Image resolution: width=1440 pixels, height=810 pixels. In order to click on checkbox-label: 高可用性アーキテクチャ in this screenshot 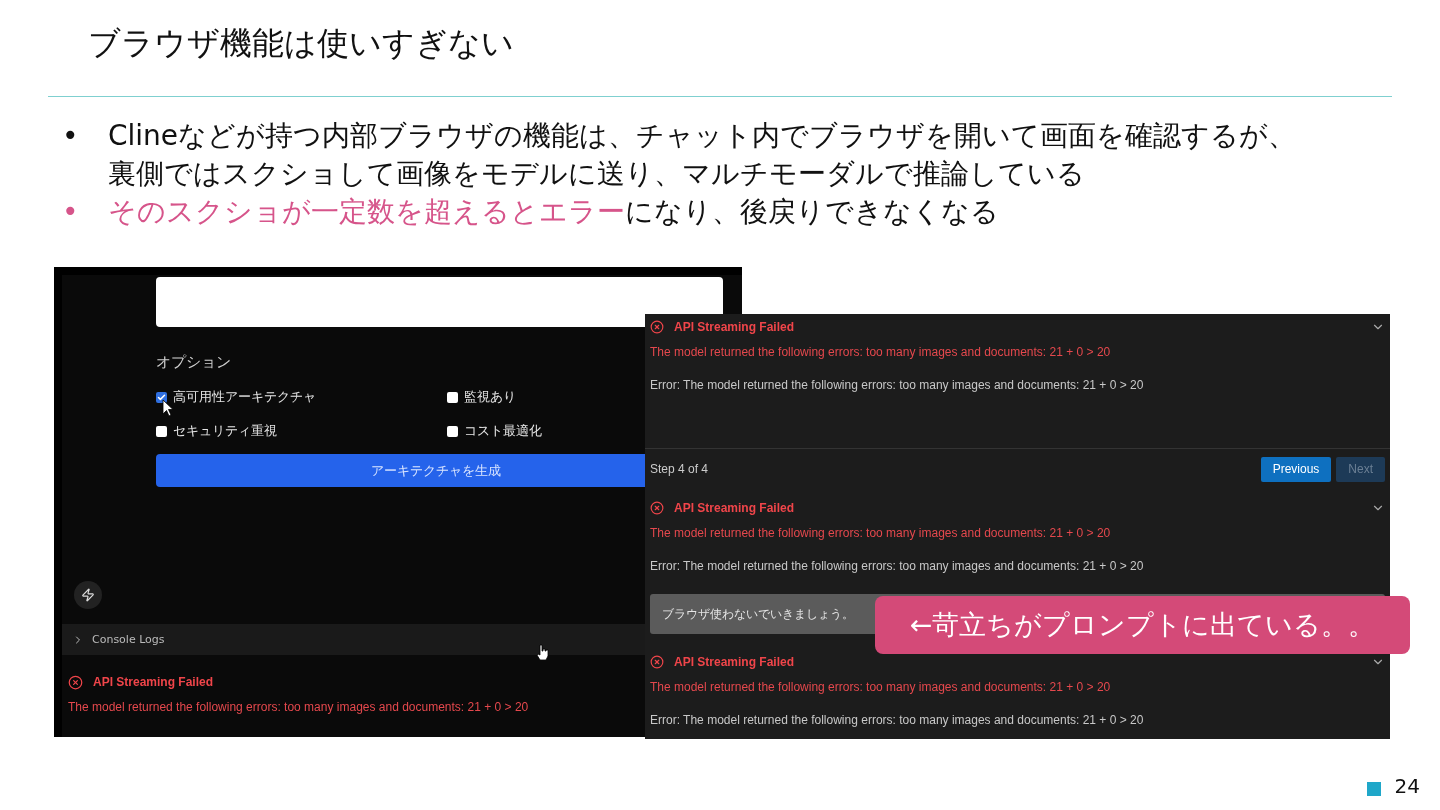, I will do `click(244, 397)`.